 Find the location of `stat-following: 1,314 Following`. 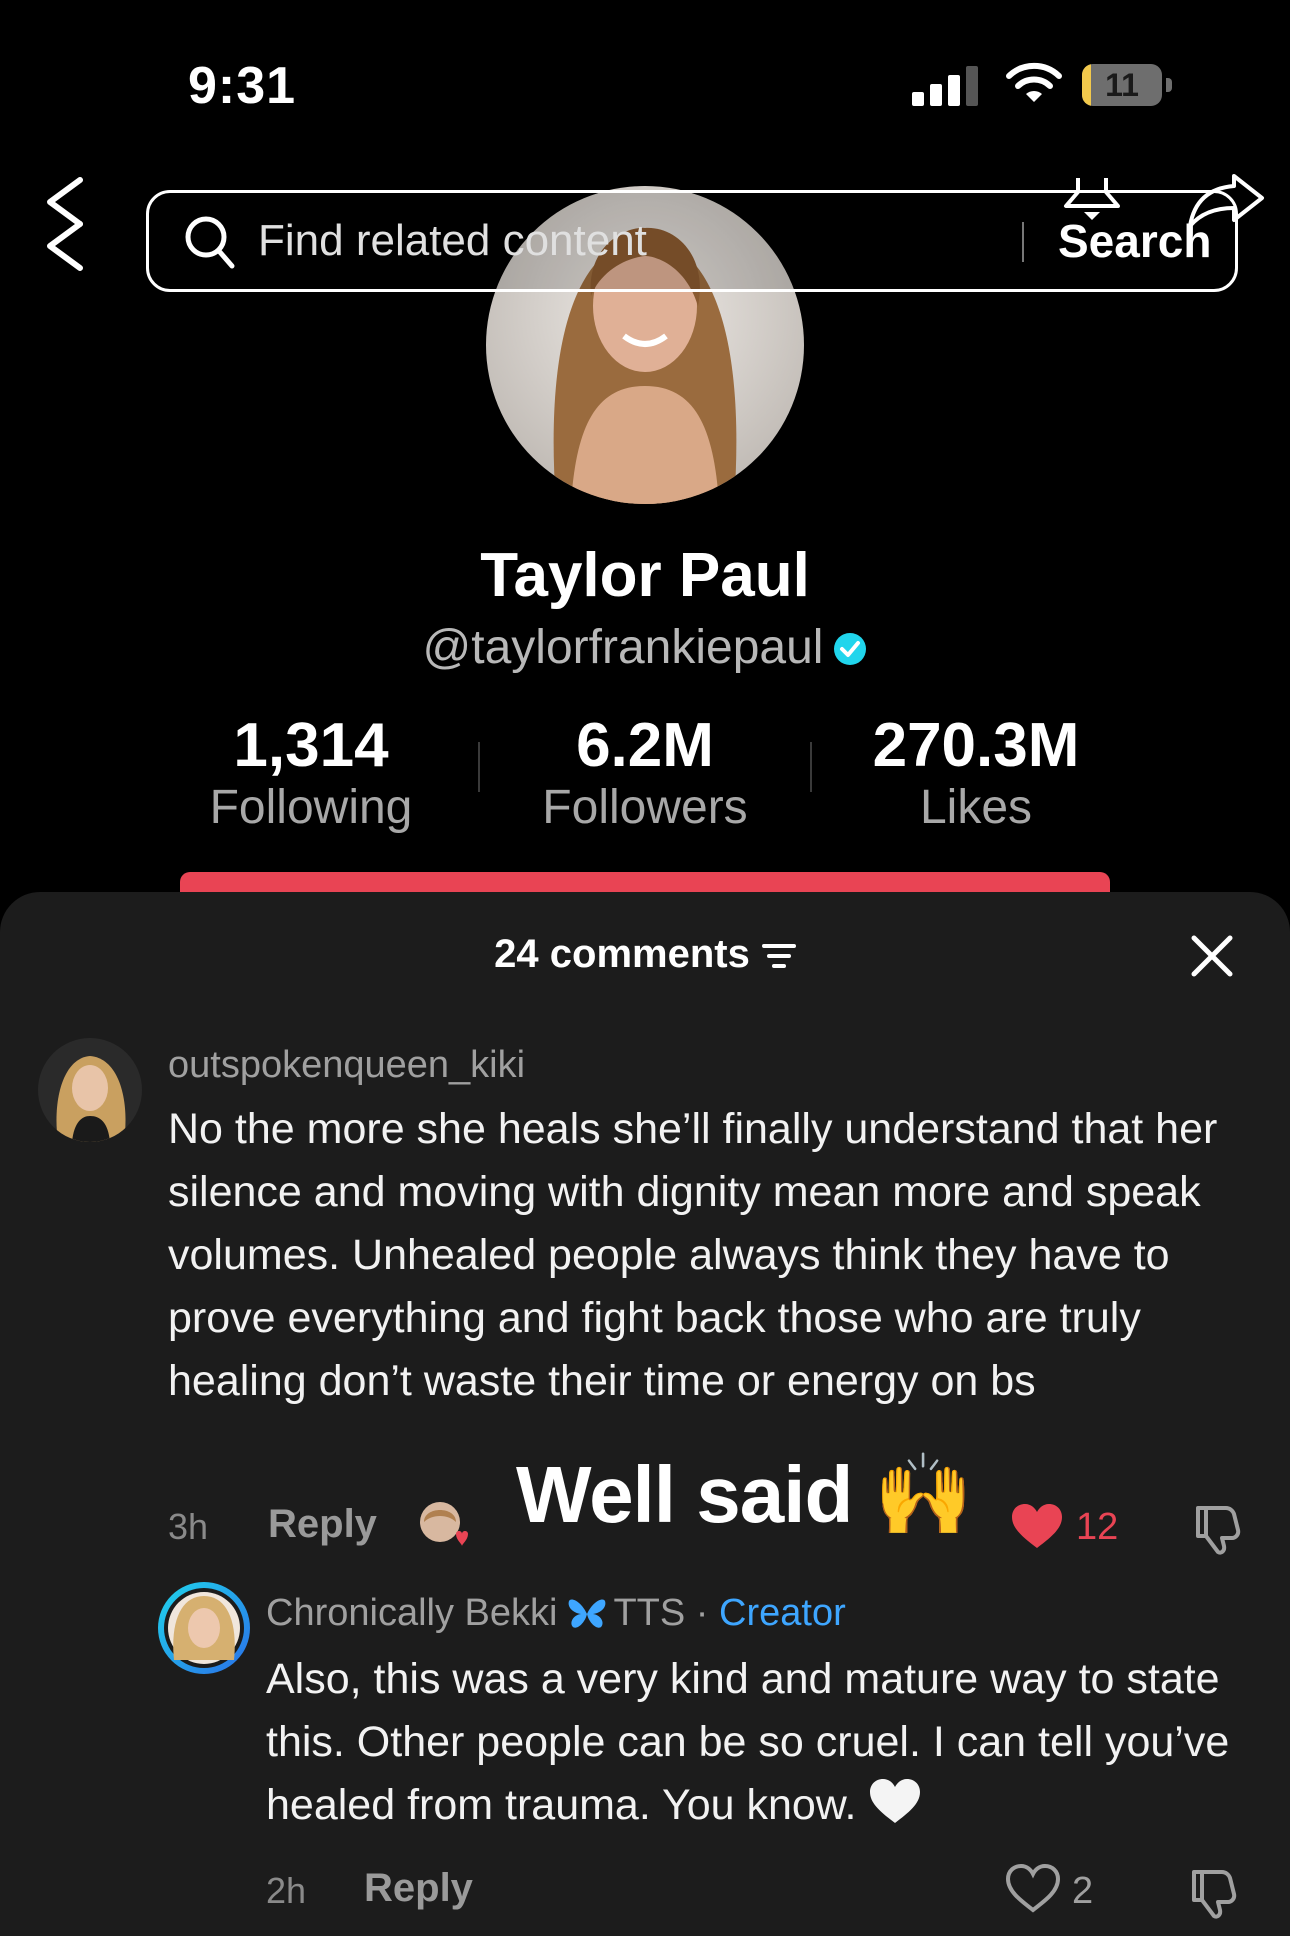

stat-following: 1,314 Following is located at coordinates (311, 774).